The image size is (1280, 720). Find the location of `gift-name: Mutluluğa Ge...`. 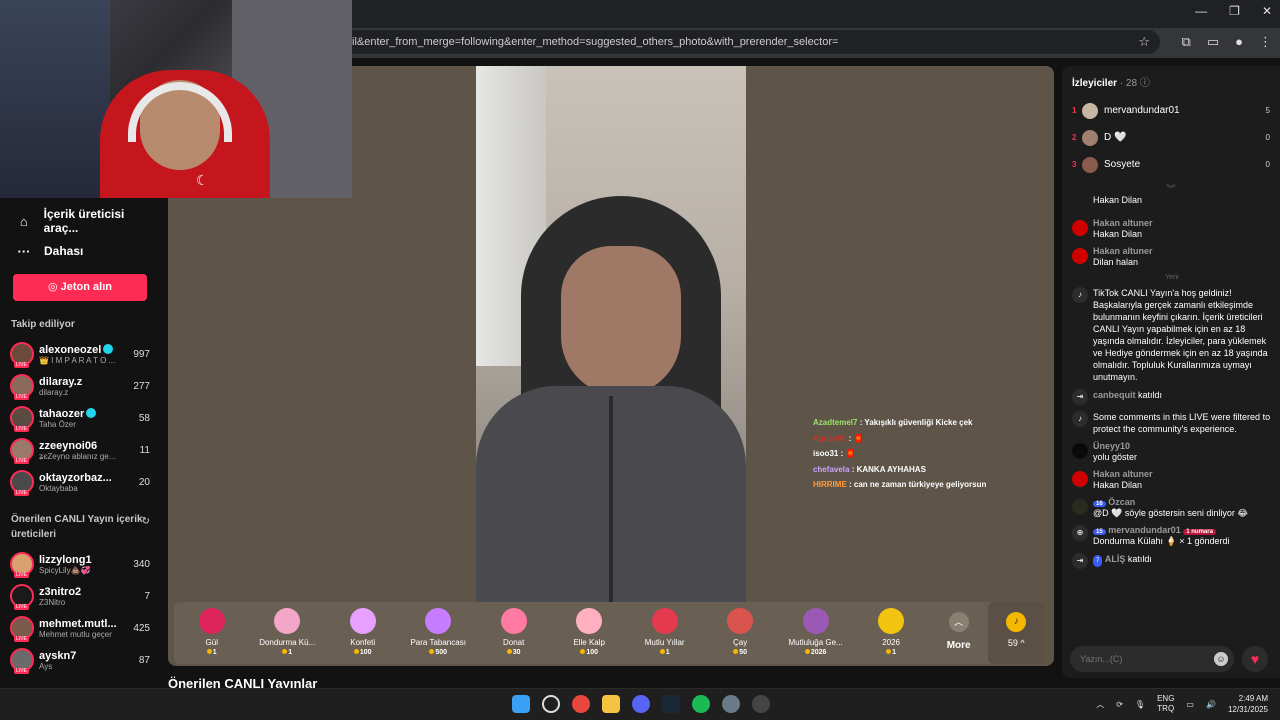

gift-name: Mutluluğa Ge... is located at coordinates (815, 642).